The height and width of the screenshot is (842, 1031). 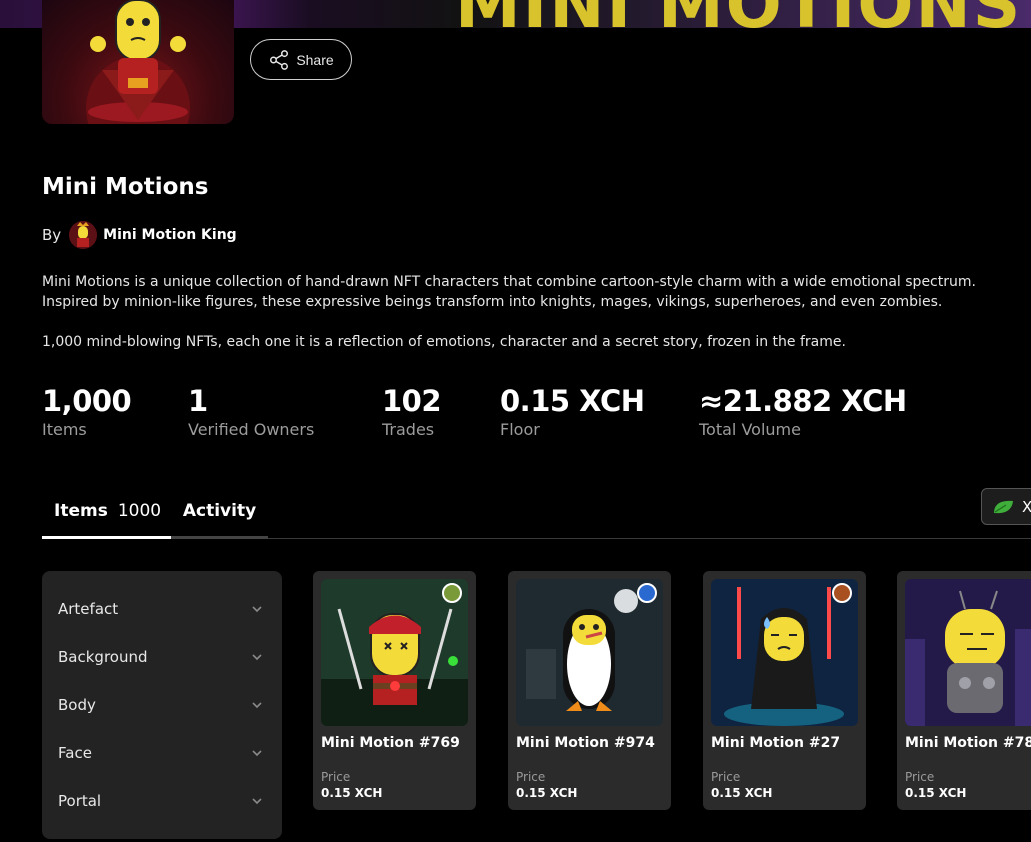 What do you see at coordinates (585, 743) in the screenshot?
I see `nft-name: Mini Motion #974` at bounding box center [585, 743].